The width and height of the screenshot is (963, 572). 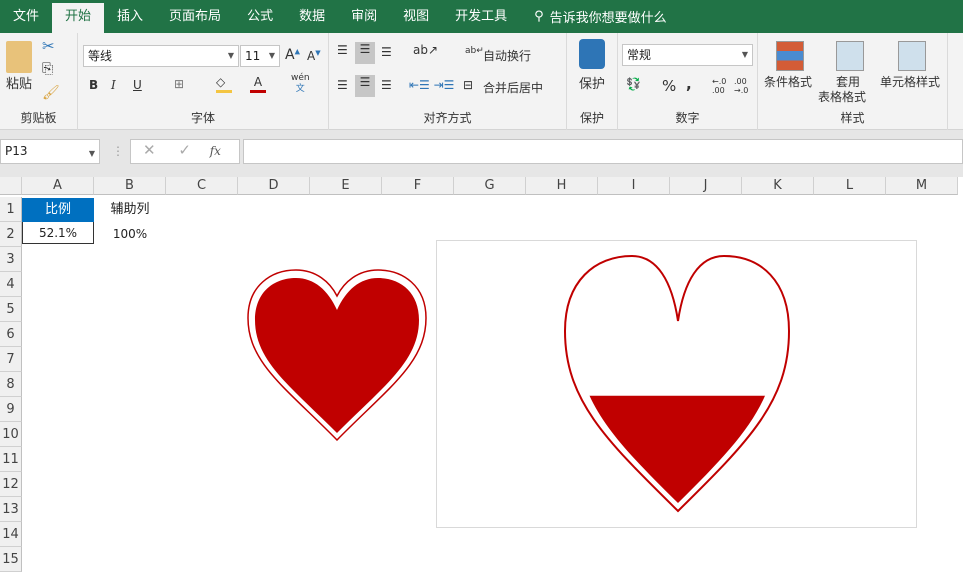 What do you see at coordinates (431, 85) in the screenshot?
I see `indent-icons: ⇤☰ ⇥☰` at bounding box center [431, 85].